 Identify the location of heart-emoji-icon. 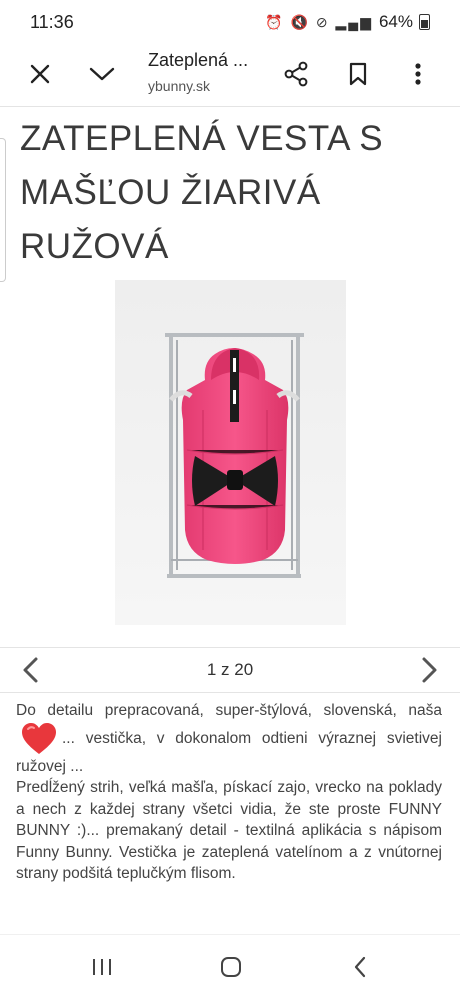
(39, 738).